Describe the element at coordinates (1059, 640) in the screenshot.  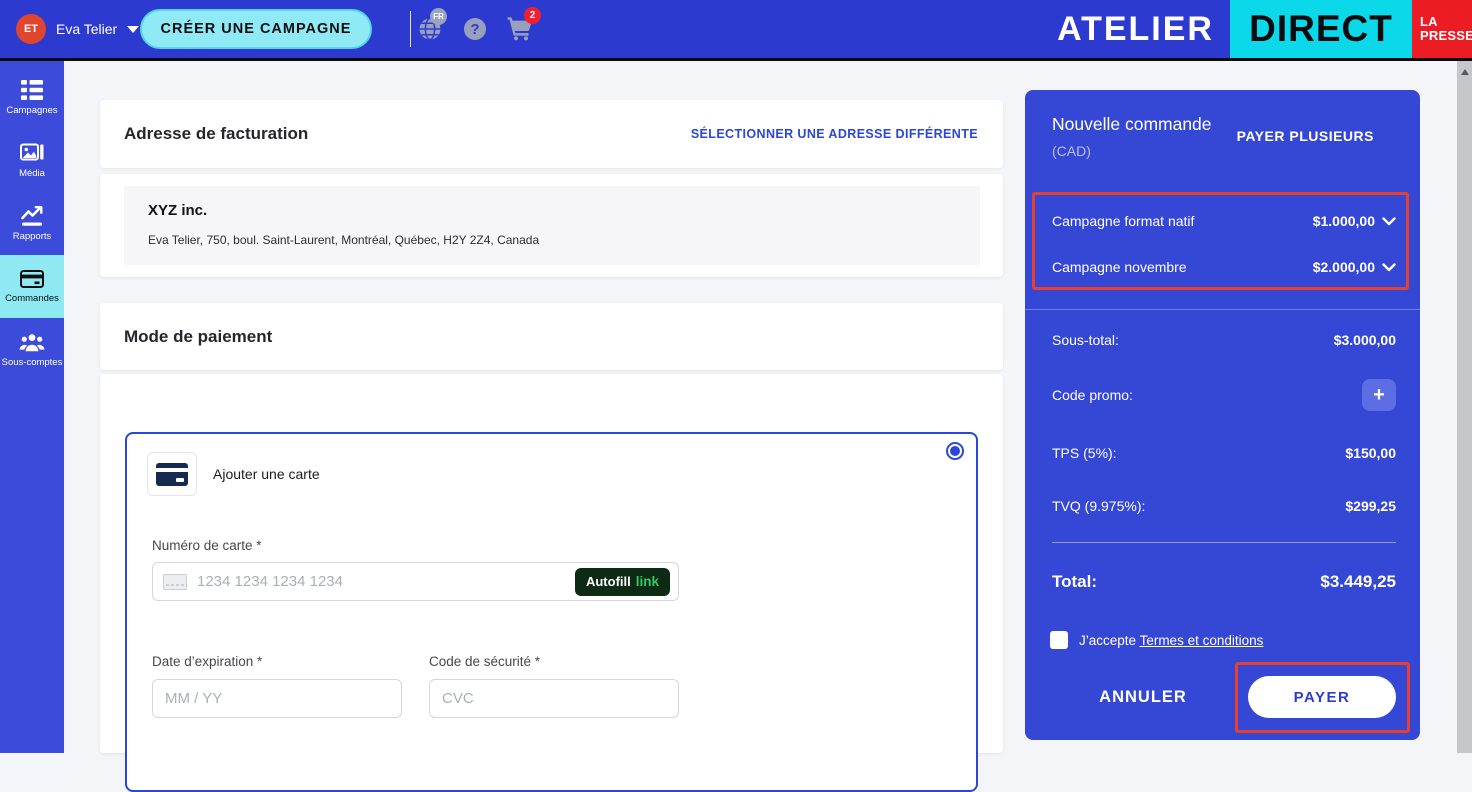
I see `terms-checkbox` at that location.